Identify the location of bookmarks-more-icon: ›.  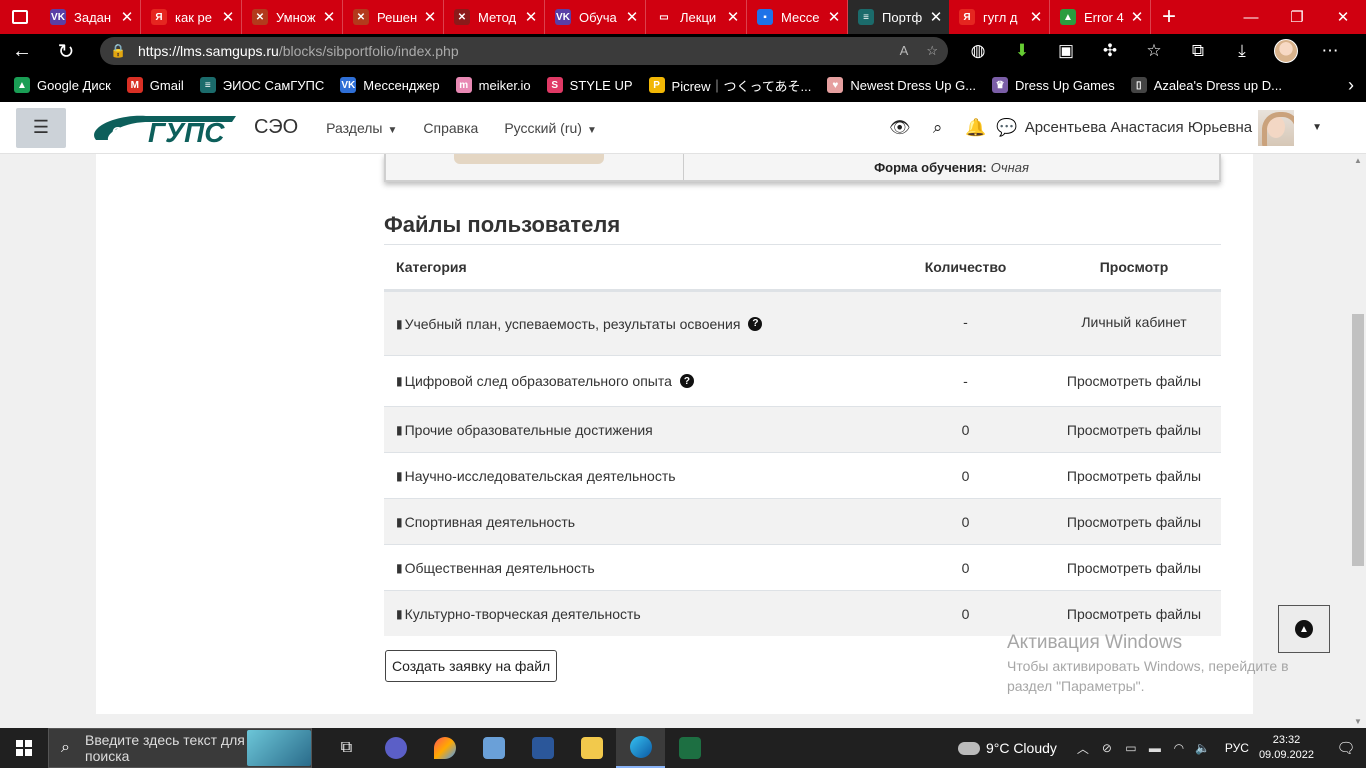
(1351, 85).